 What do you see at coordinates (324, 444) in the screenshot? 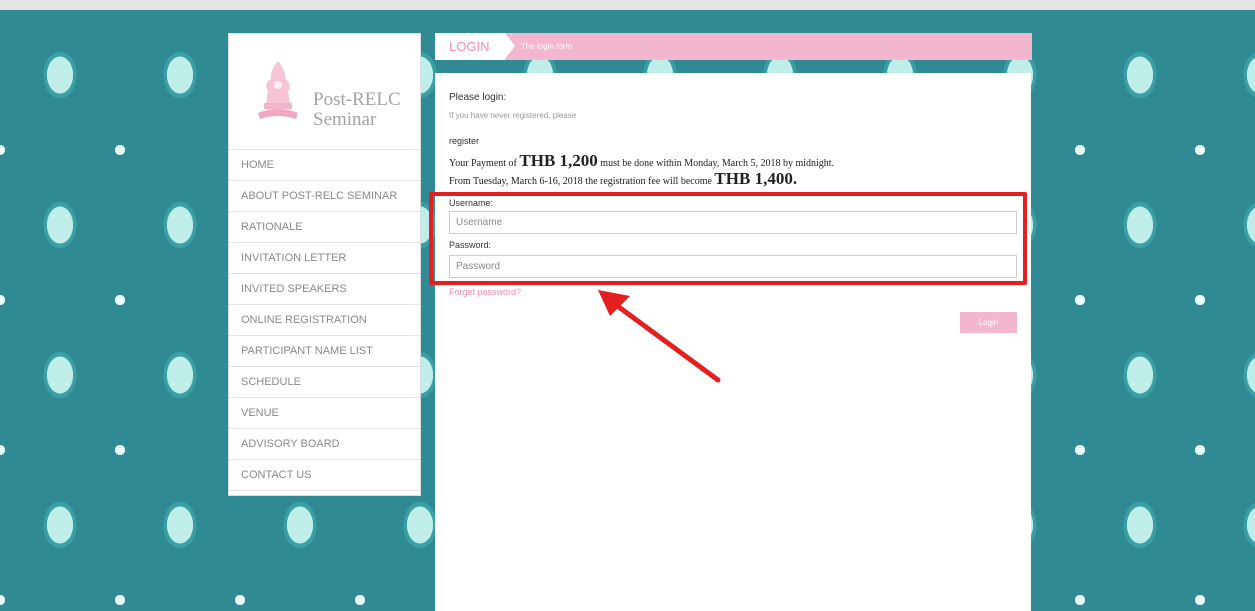
I see `sidebar-item-advisory-board: ADVISORY BOARD` at bounding box center [324, 444].